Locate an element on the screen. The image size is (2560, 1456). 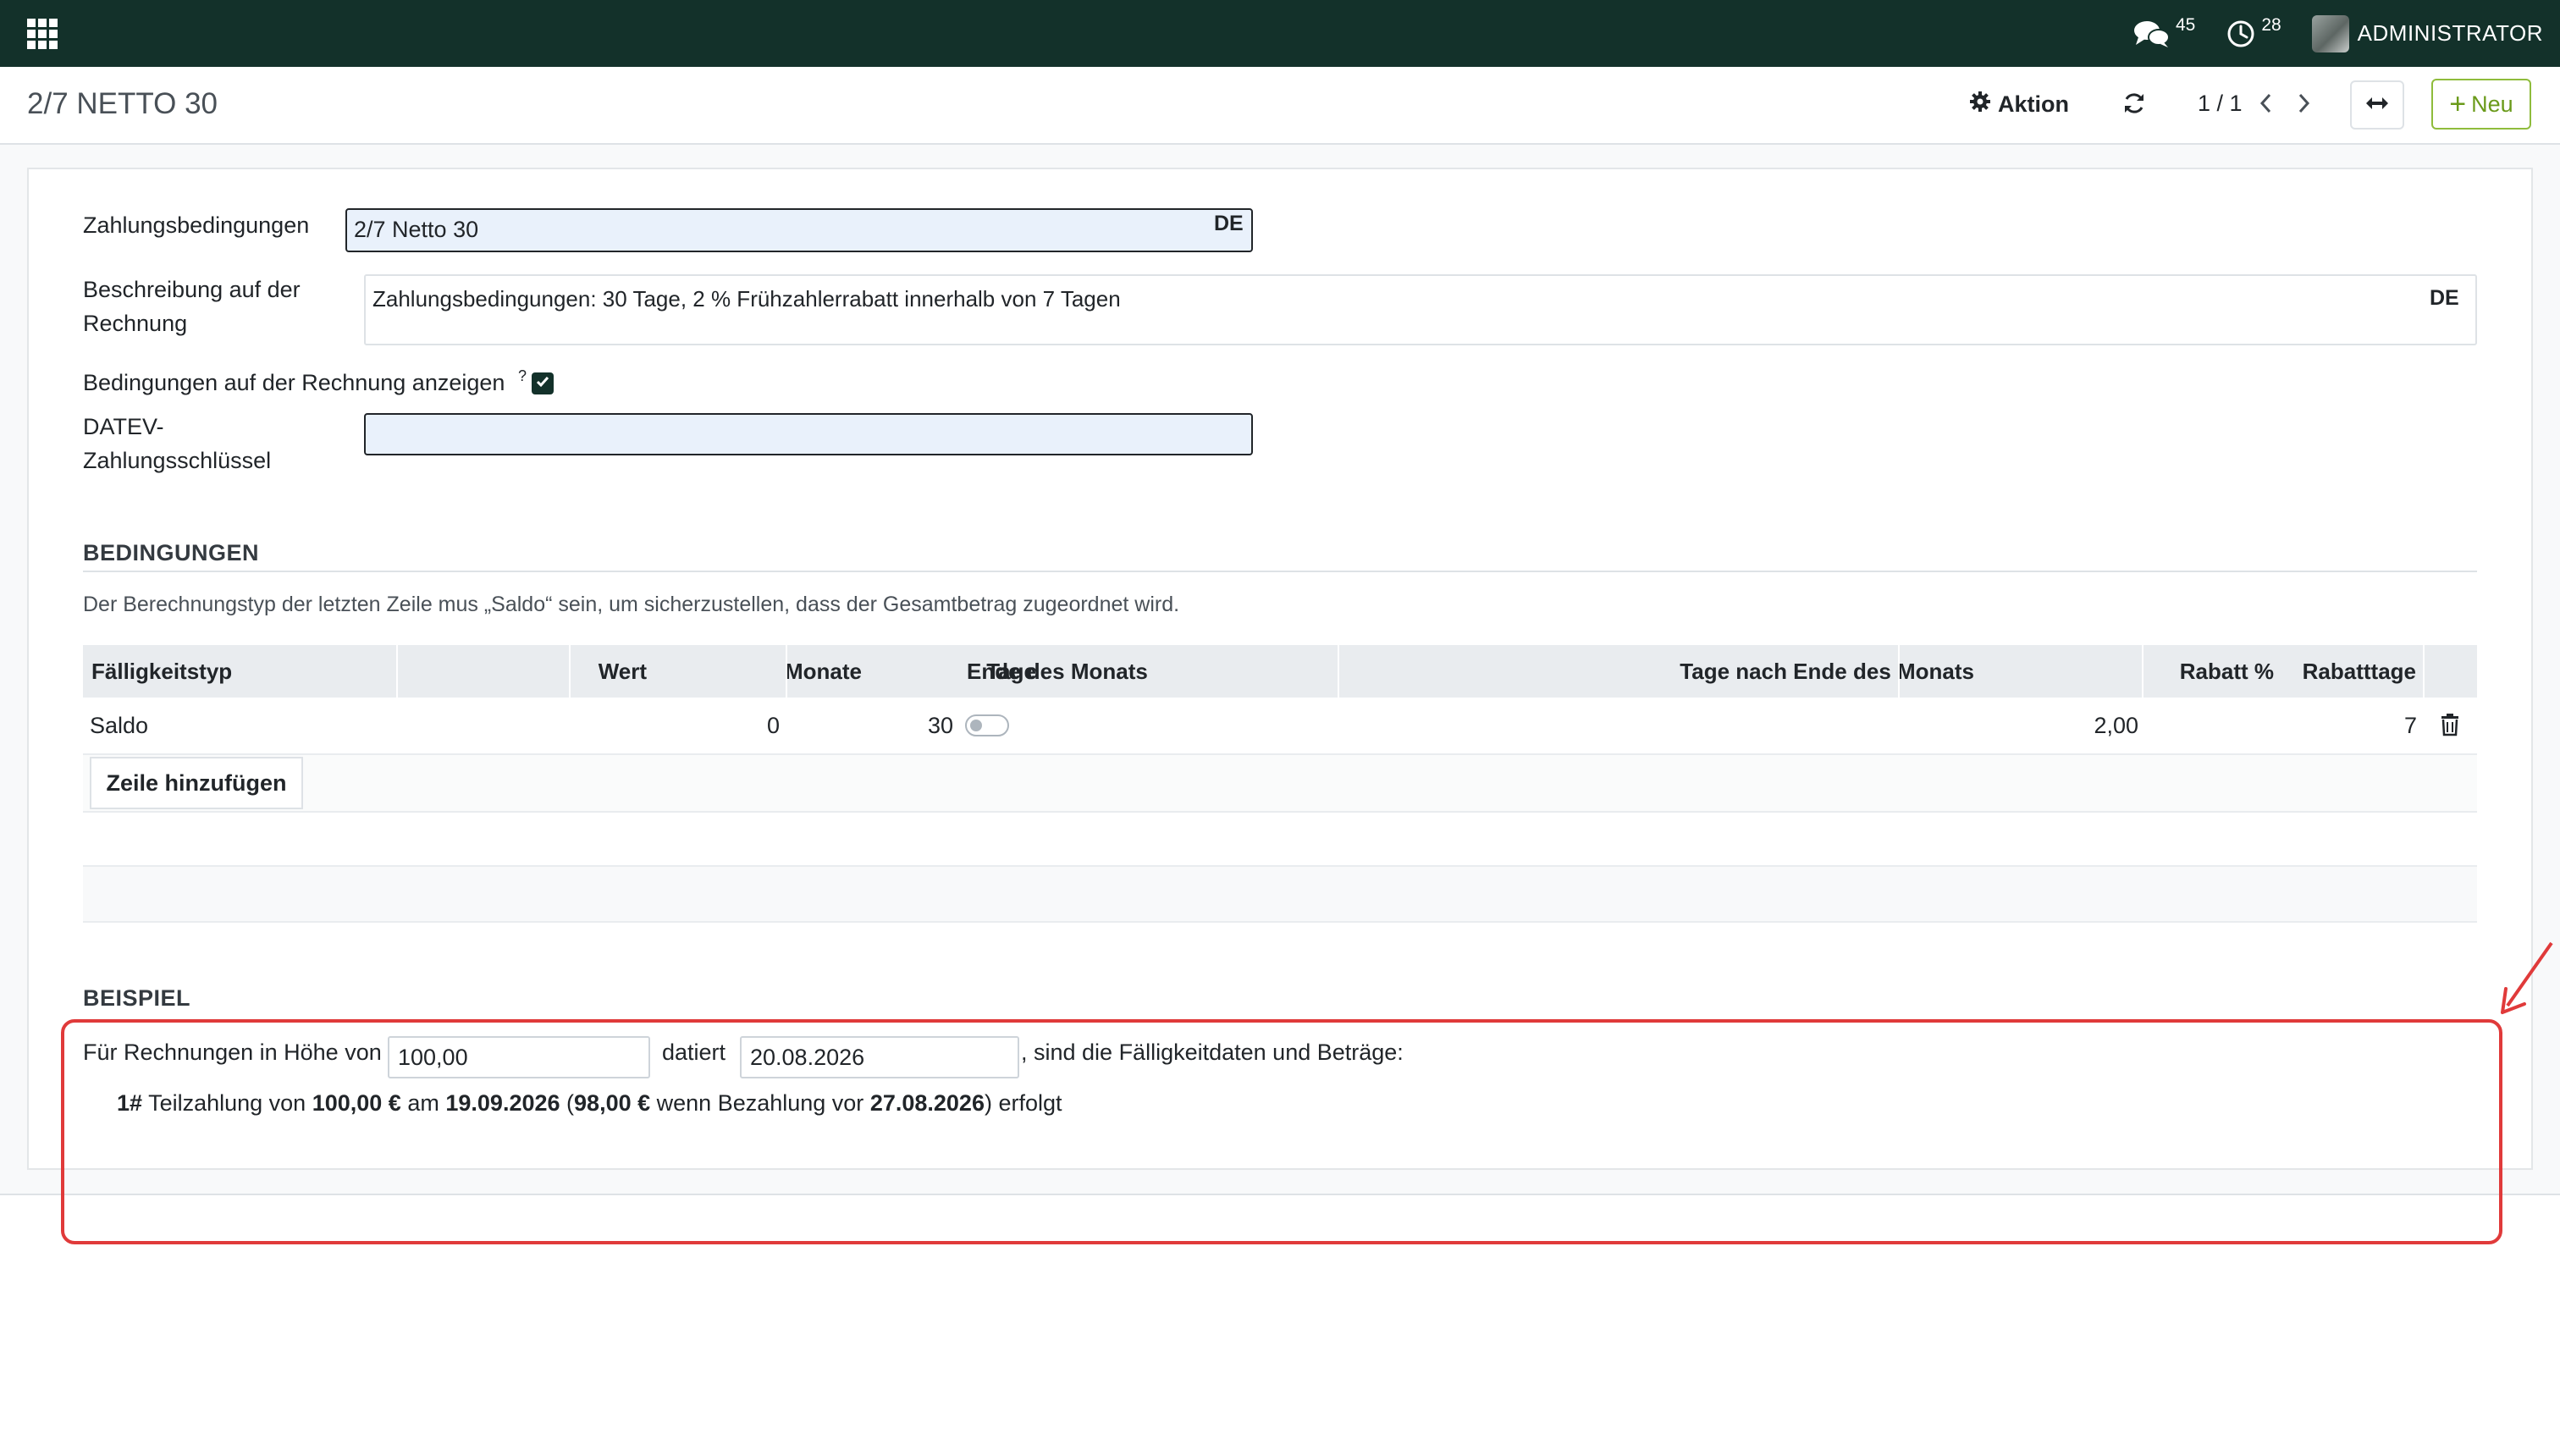
annotation-arrow-icon is located at coordinates (2527, 980).